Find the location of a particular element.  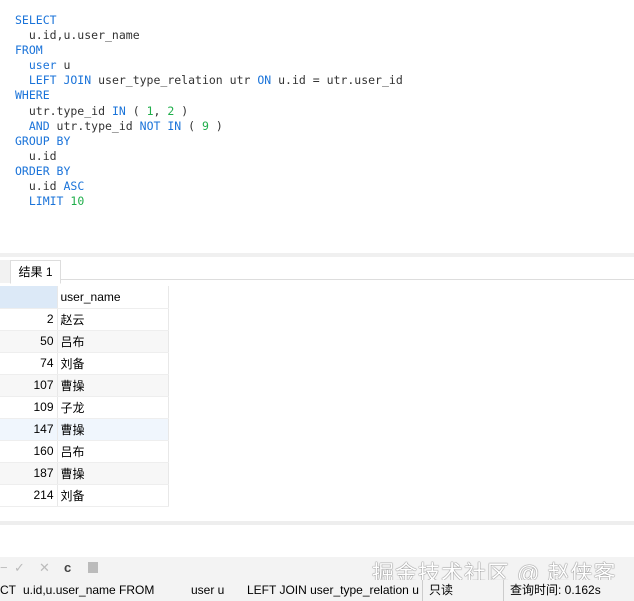

sql-token: user_type_relation utr is located at coordinates (174, 80).